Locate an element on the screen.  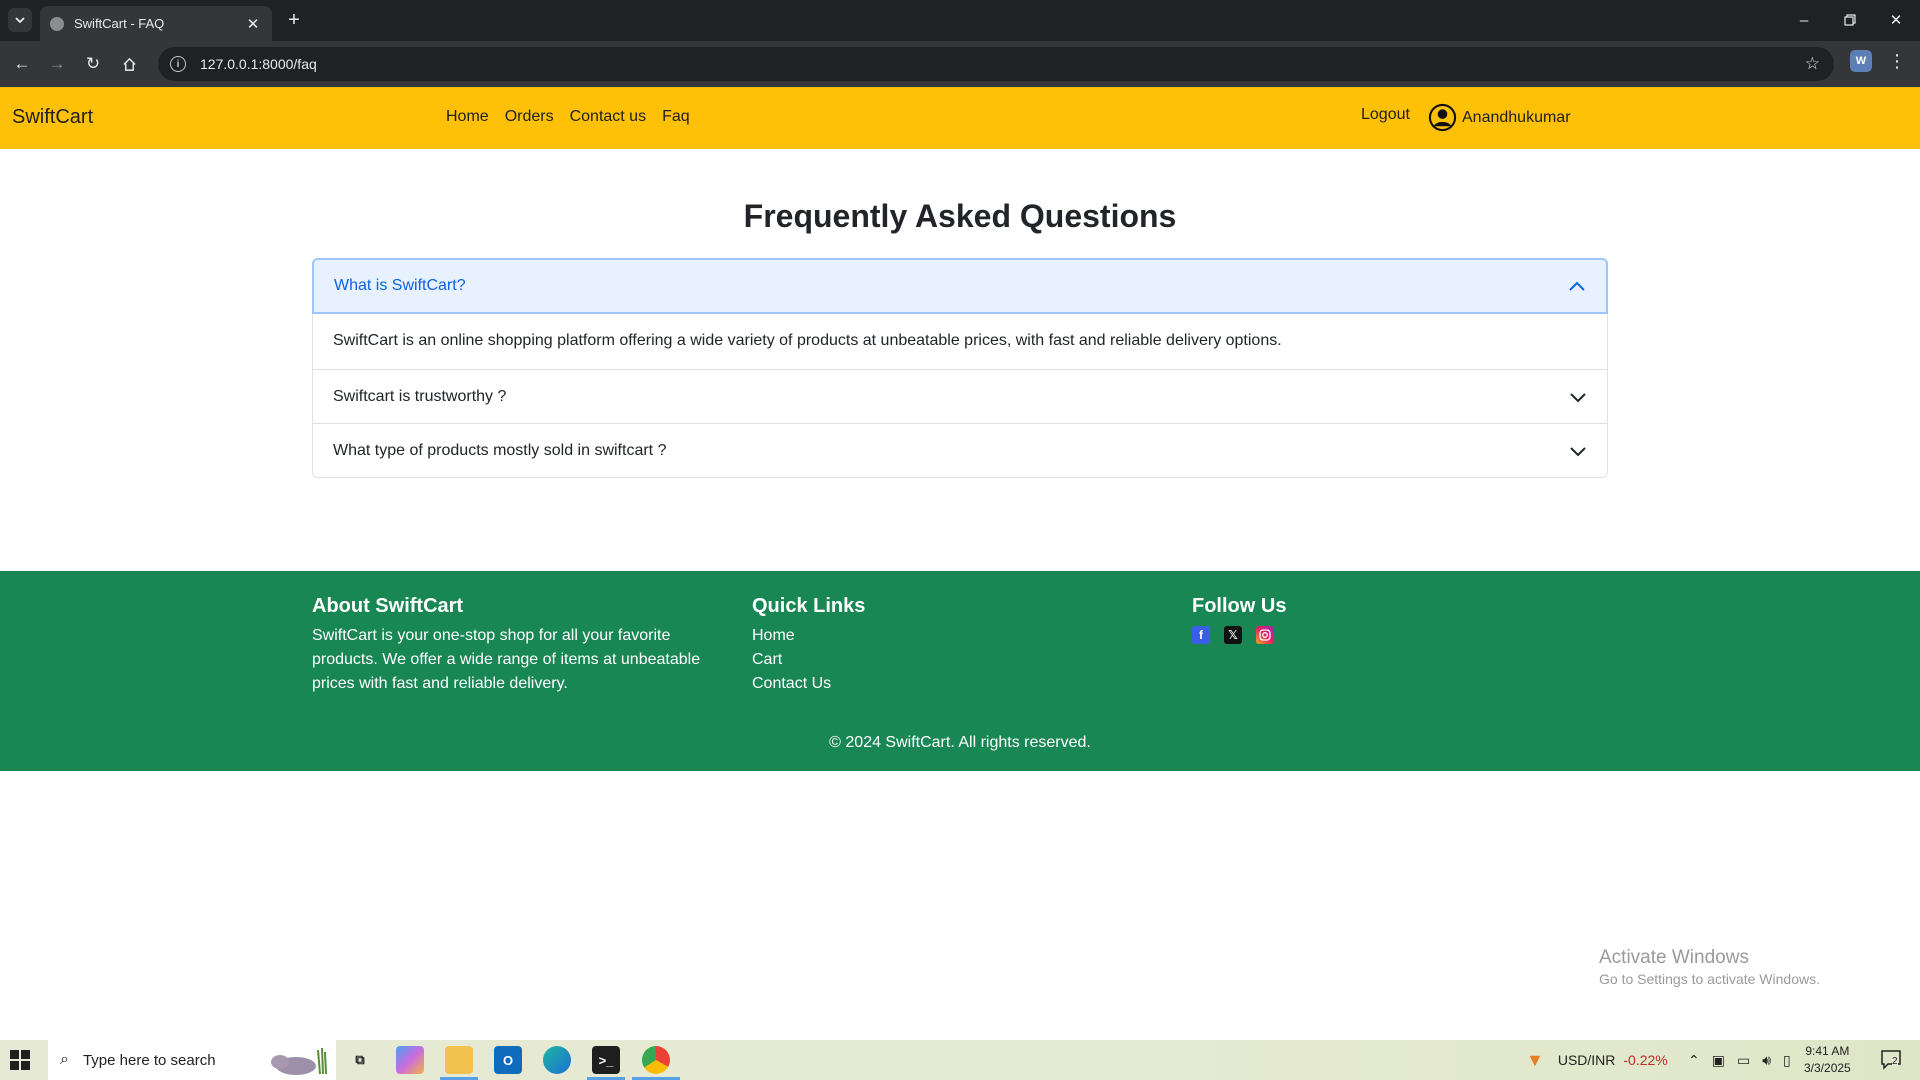
facebook-icon: f is located at coordinates (1201, 635).